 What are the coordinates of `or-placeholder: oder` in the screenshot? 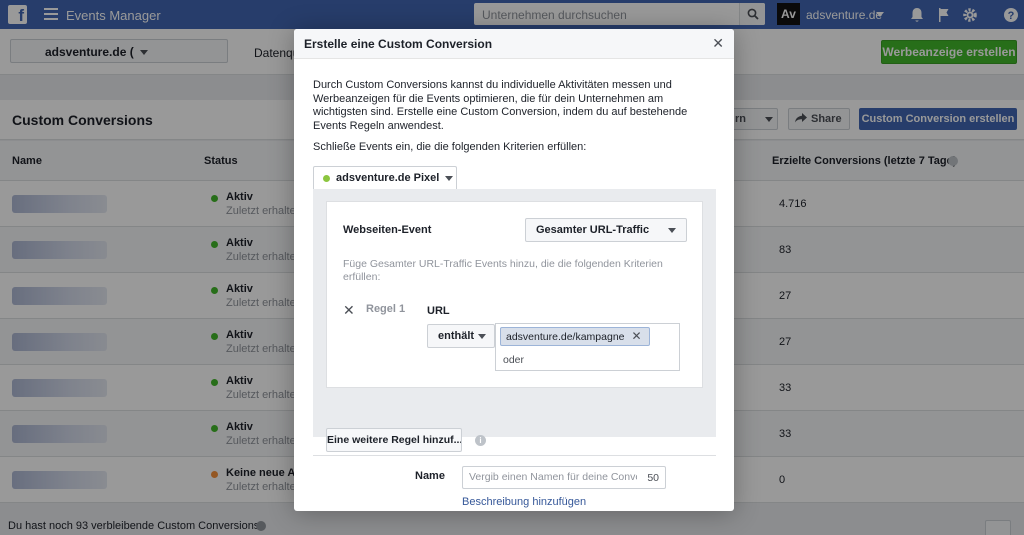 It's located at (513, 360).